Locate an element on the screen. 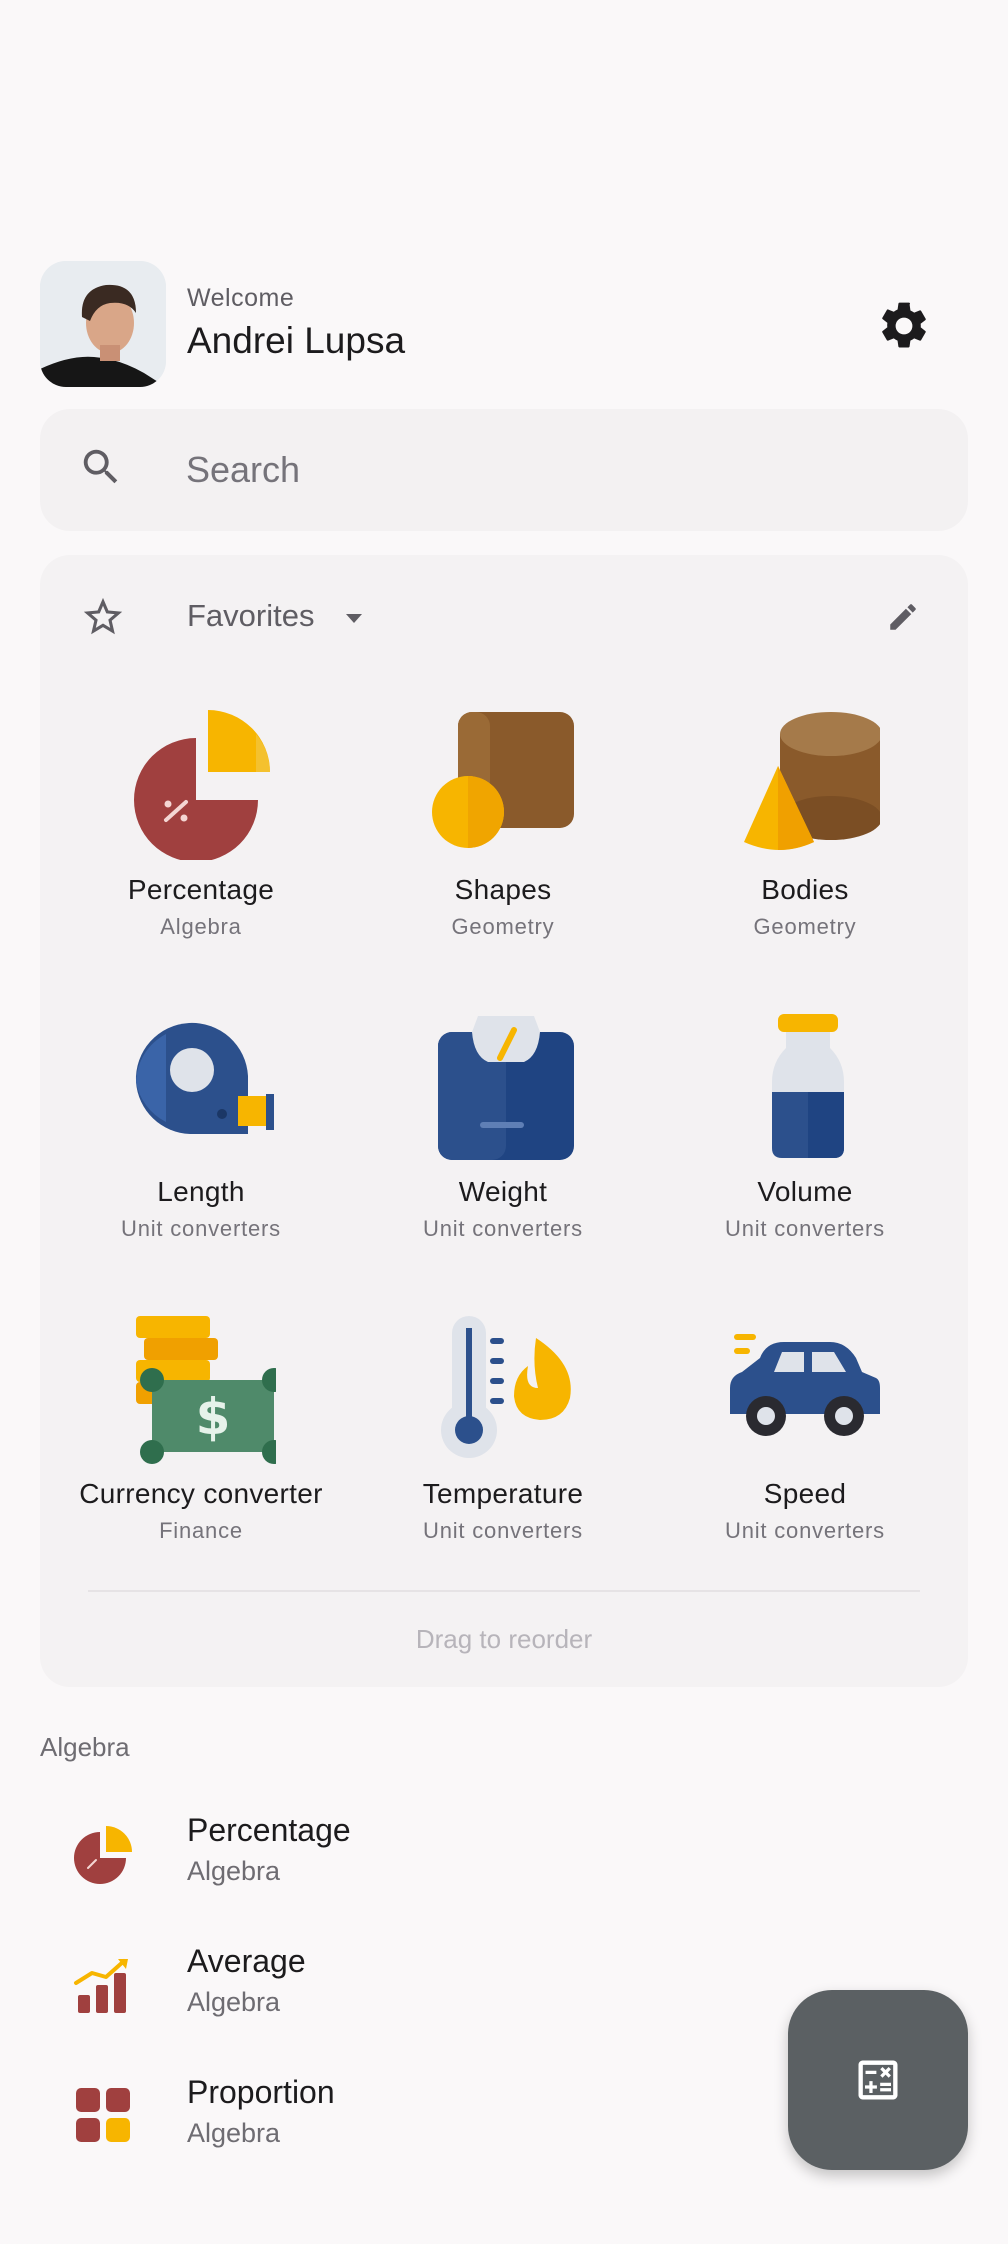 The width and height of the screenshot is (1008, 2244). favorite-tile-speed: Speed Unit converters is located at coordinates (805, 1459).